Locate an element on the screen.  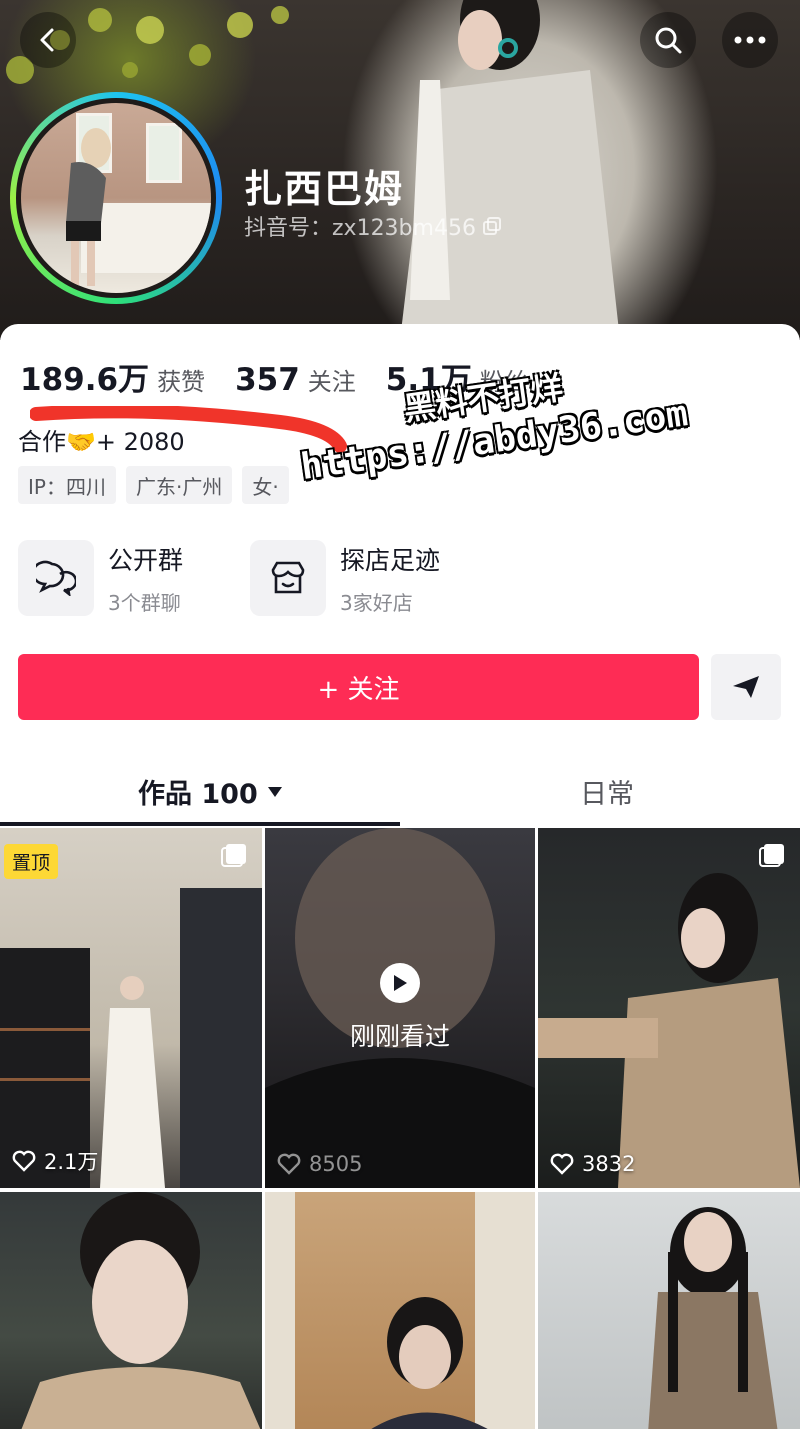
search-button is located at coordinates (668, 40).